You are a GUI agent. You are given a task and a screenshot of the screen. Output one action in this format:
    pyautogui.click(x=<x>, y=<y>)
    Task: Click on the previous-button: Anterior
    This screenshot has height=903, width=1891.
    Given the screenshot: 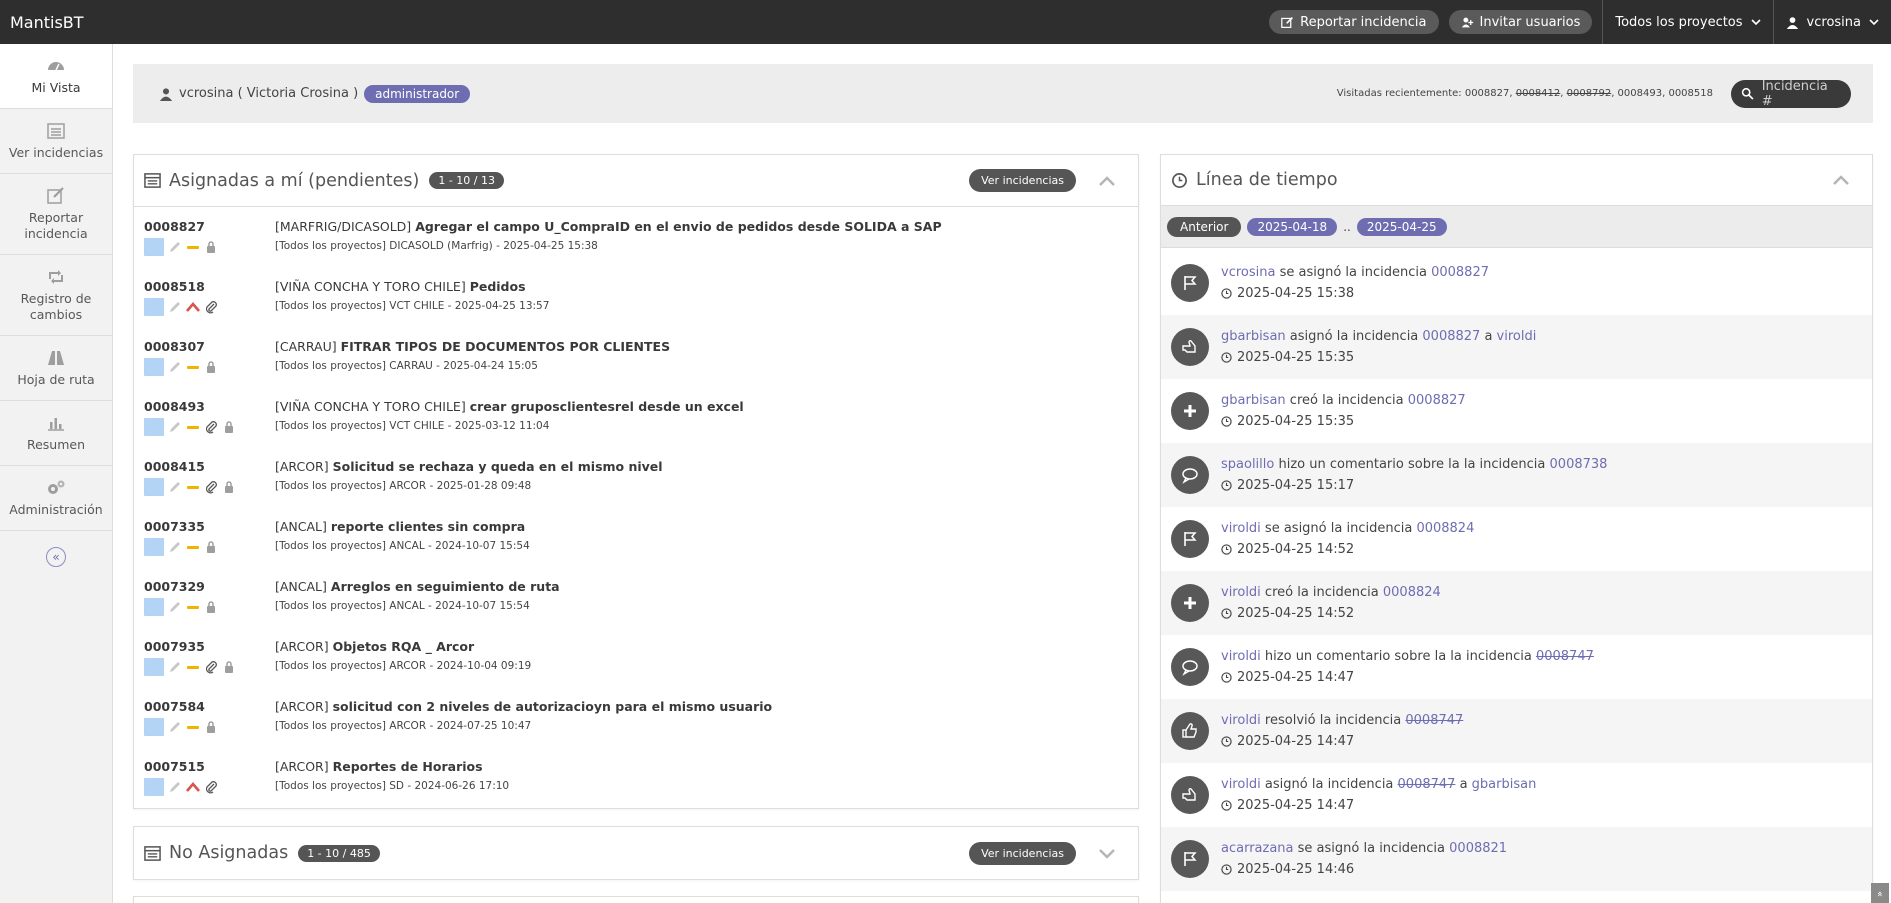 What is the action you would take?
    pyautogui.click(x=1204, y=226)
    